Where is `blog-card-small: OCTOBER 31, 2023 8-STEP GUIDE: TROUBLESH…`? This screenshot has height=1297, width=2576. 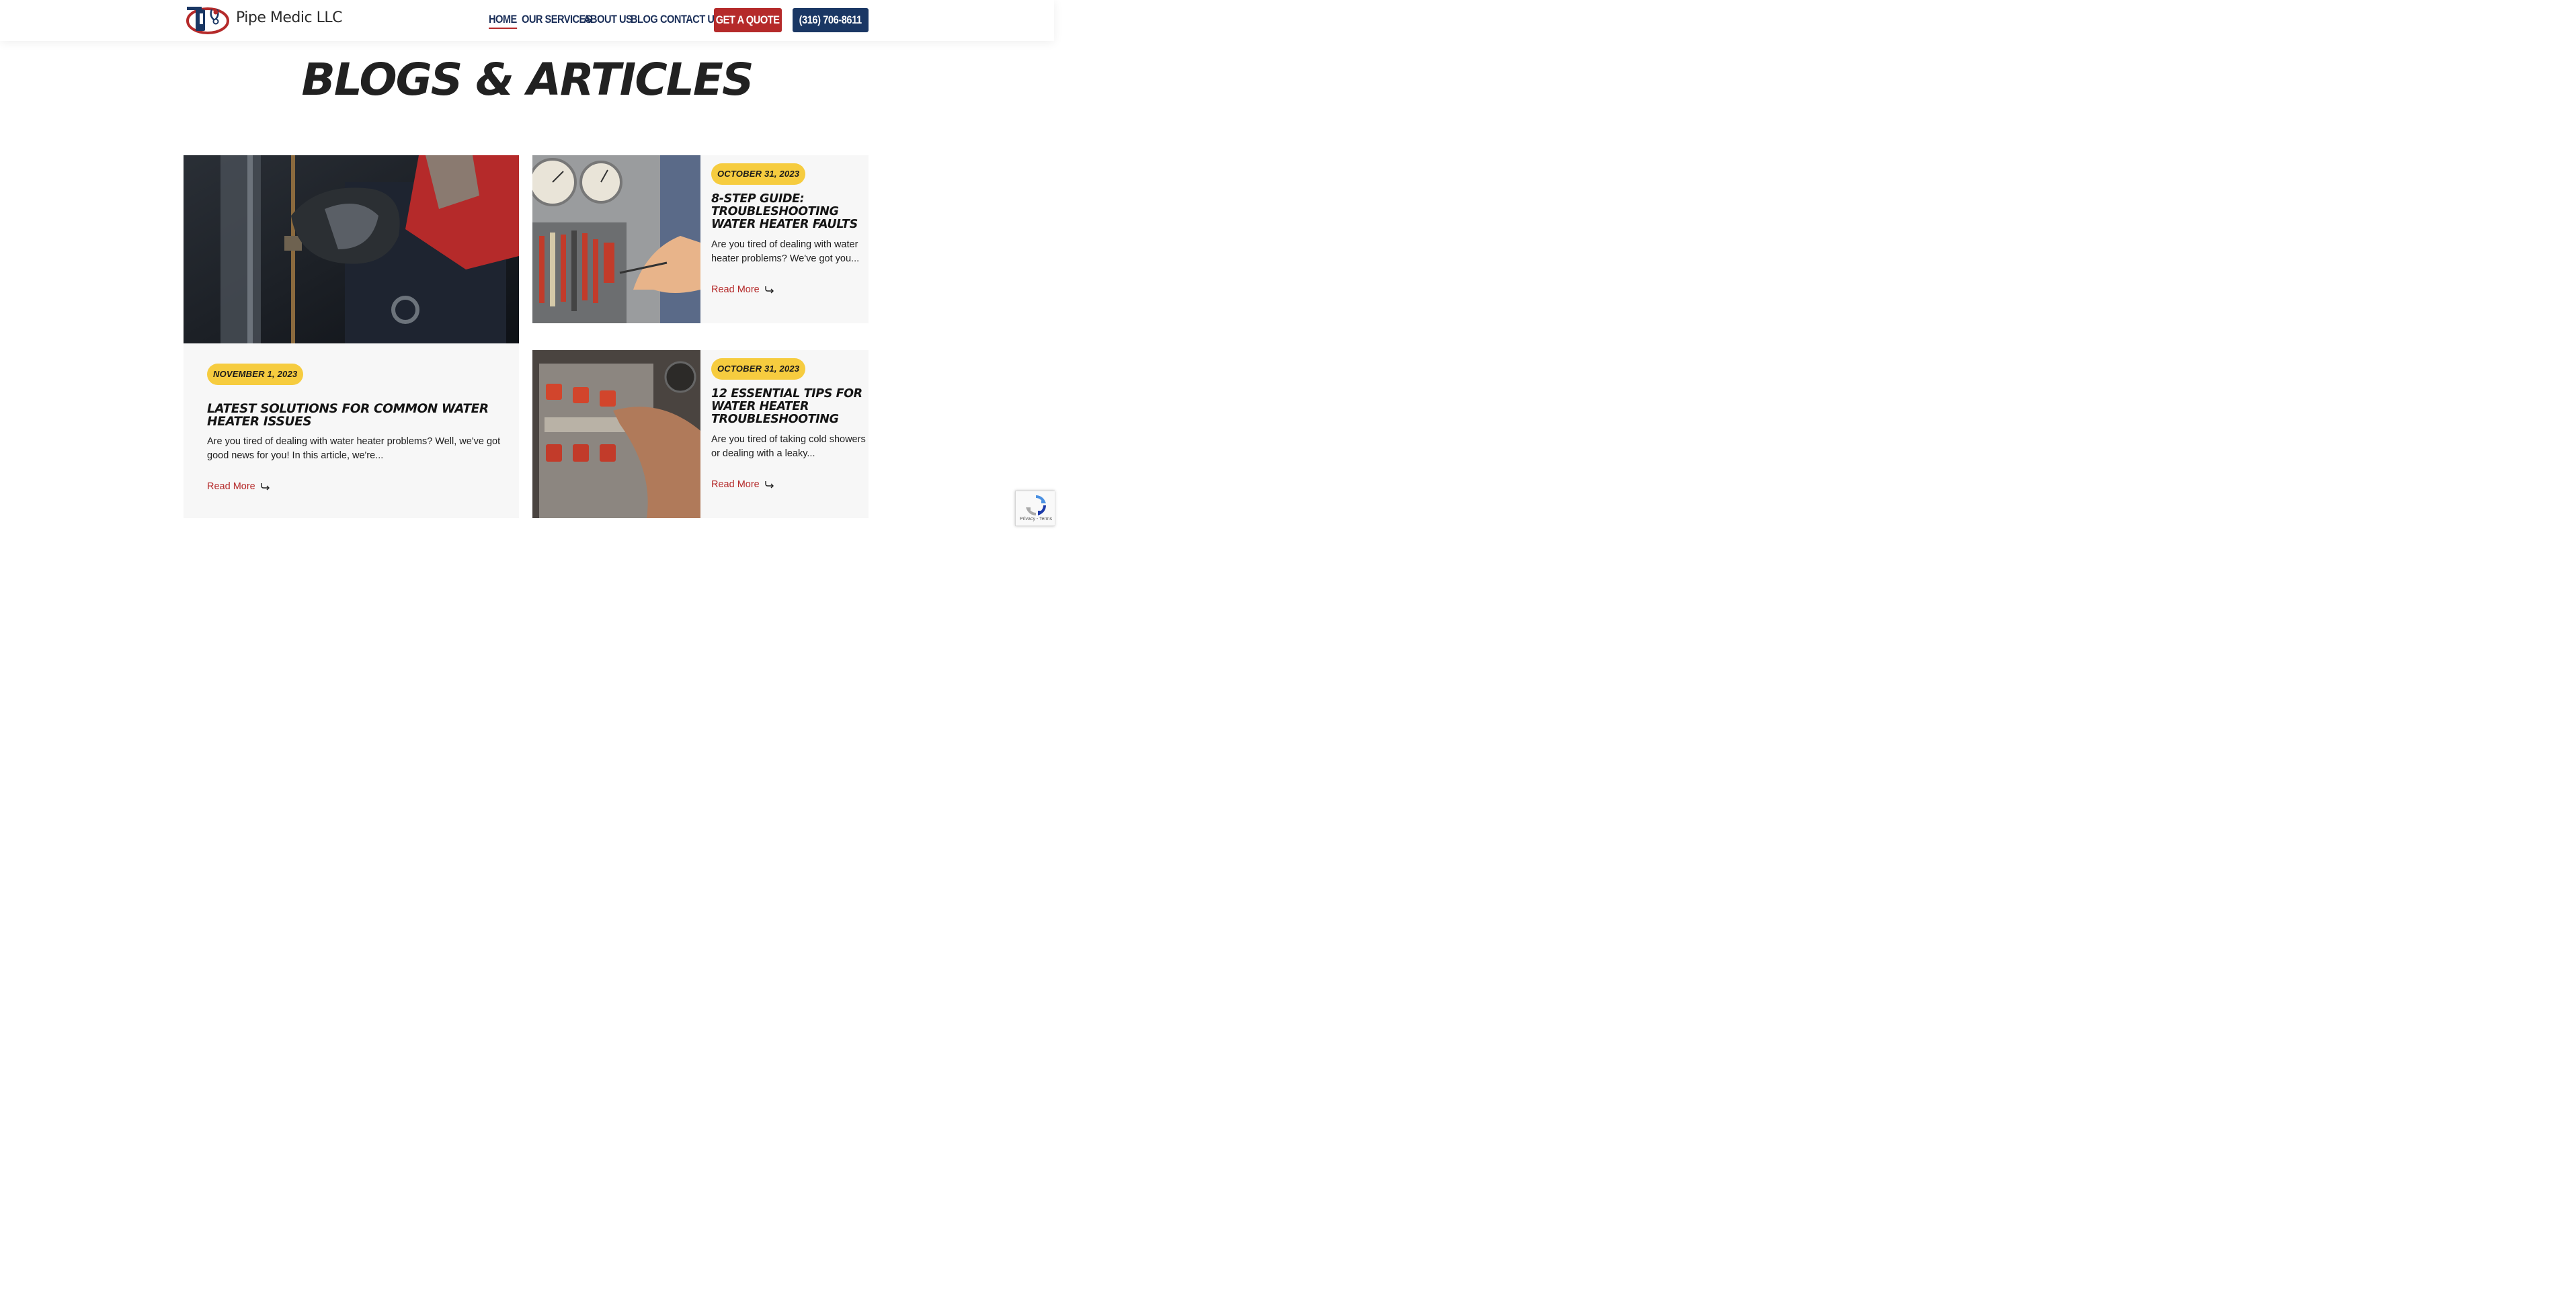 blog-card-small: OCTOBER 31, 2023 8-STEP GUIDE: TROUBLESH… is located at coordinates (700, 239).